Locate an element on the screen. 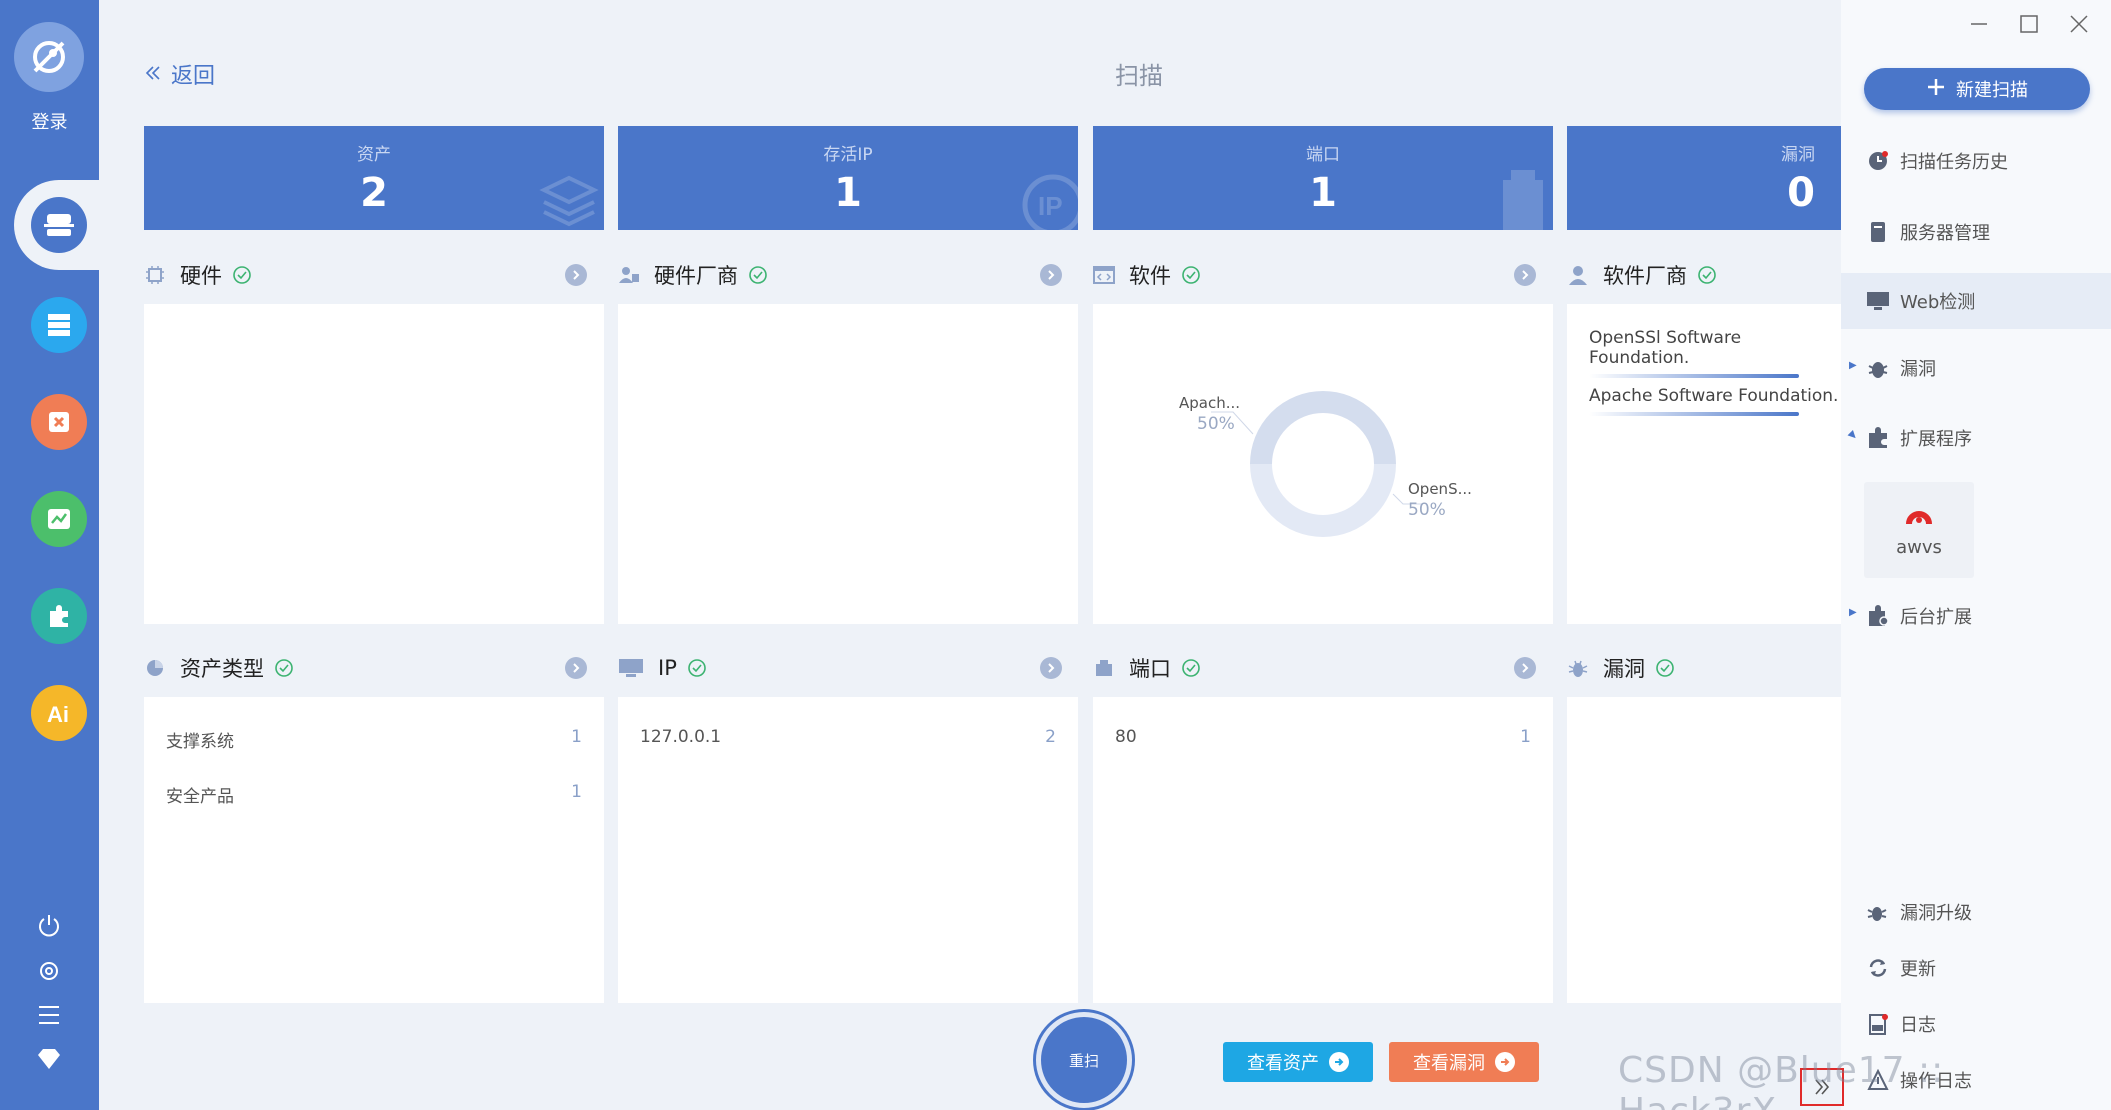 This screenshot has width=2111, height=1110. menu-server-management: 服务器管理 is located at coordinates (1976, 232).